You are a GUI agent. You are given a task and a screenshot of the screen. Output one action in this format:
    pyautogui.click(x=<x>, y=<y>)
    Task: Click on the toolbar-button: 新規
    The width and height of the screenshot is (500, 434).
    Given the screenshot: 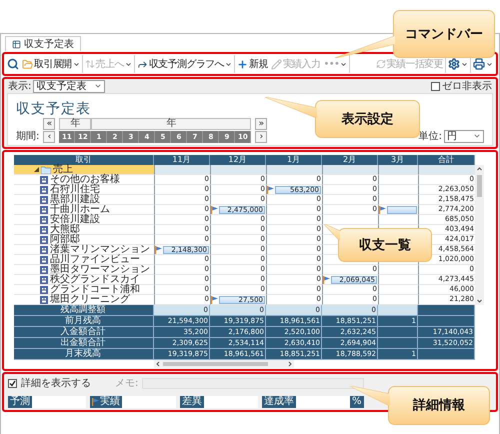 What is the action you would take?
    pyautogui.click(x=252, y=64)
    